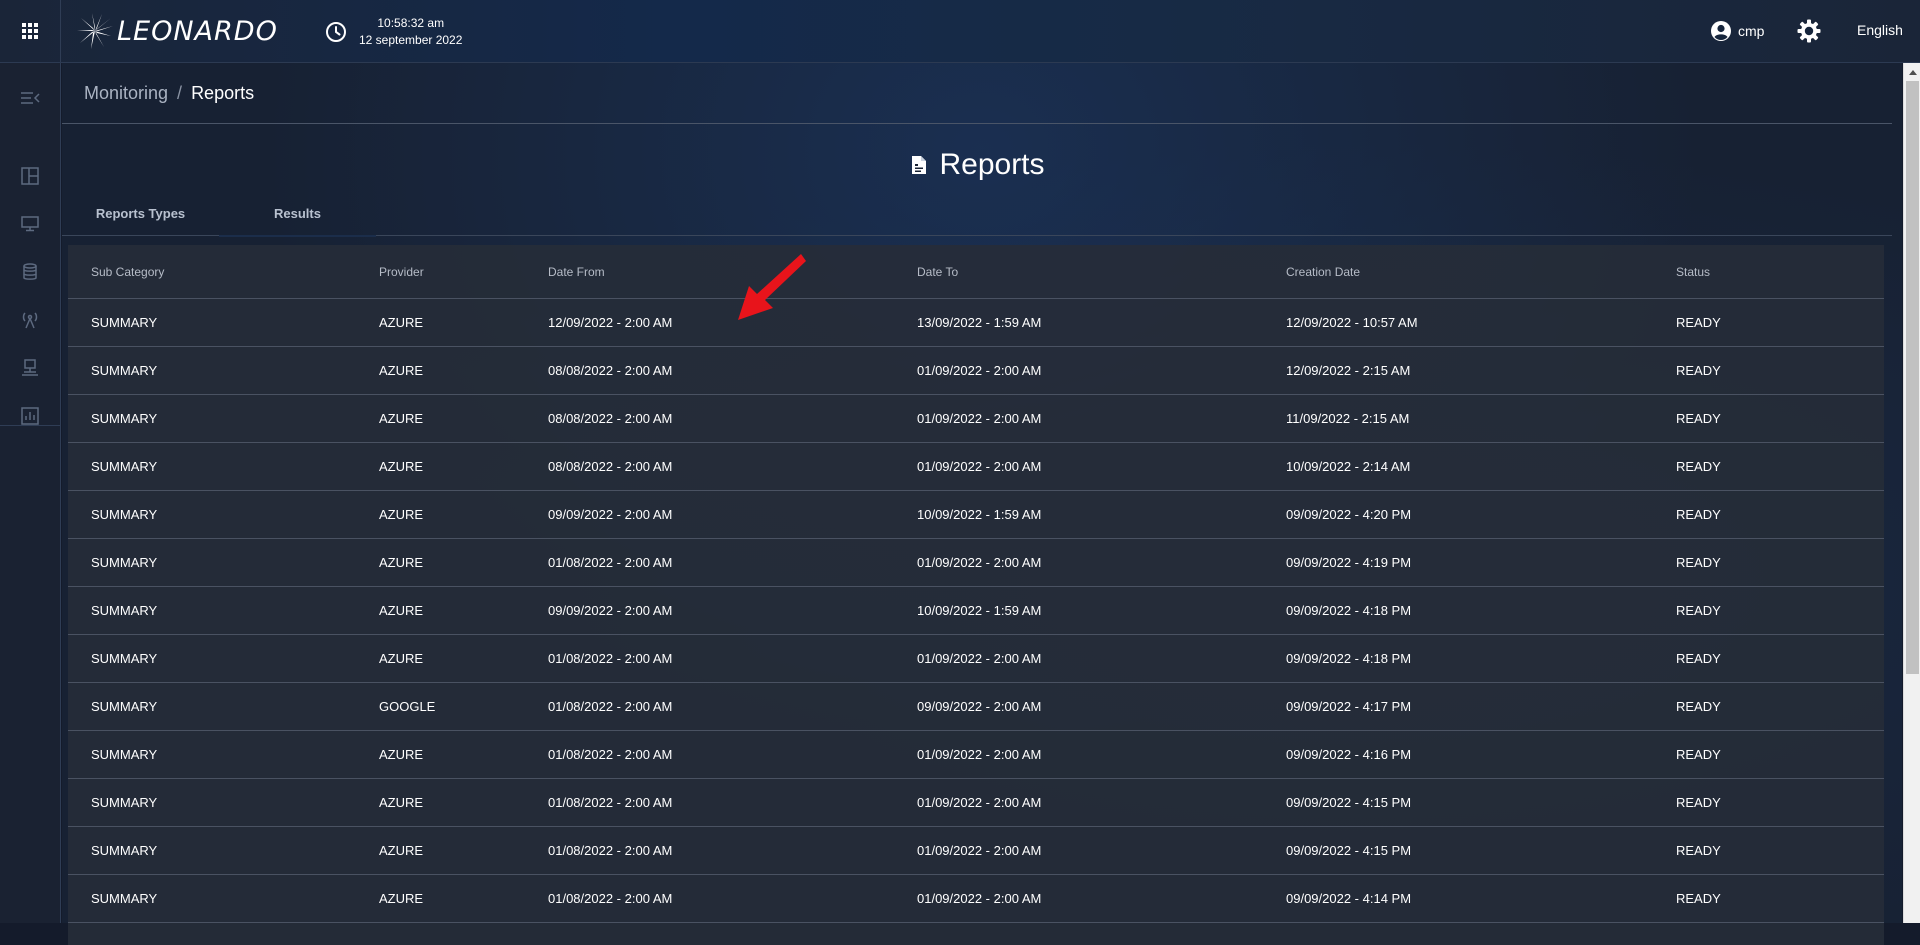 This screenshot has height=945, width=1920. Describe the element at coordinates (1912, 377) in the screenshot. I see `scrollbar-thumb` at that location.